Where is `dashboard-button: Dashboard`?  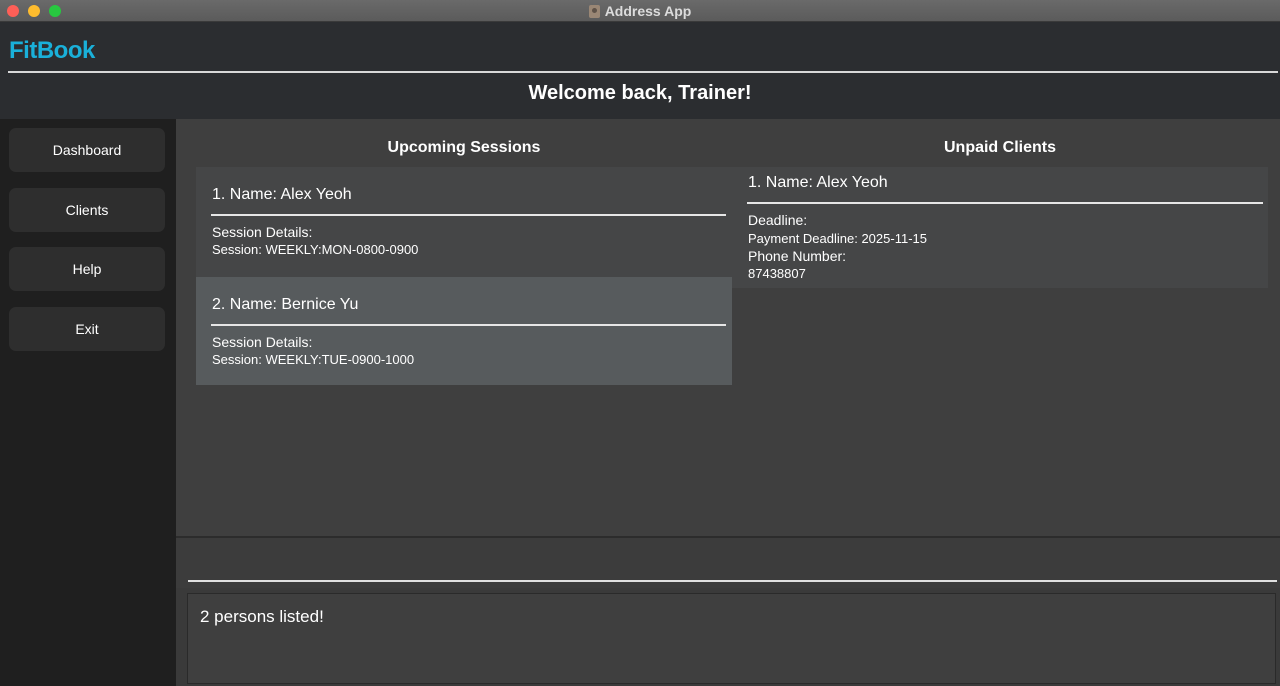 dashboard-button: Dashboard is located at coordinates (87, 150).